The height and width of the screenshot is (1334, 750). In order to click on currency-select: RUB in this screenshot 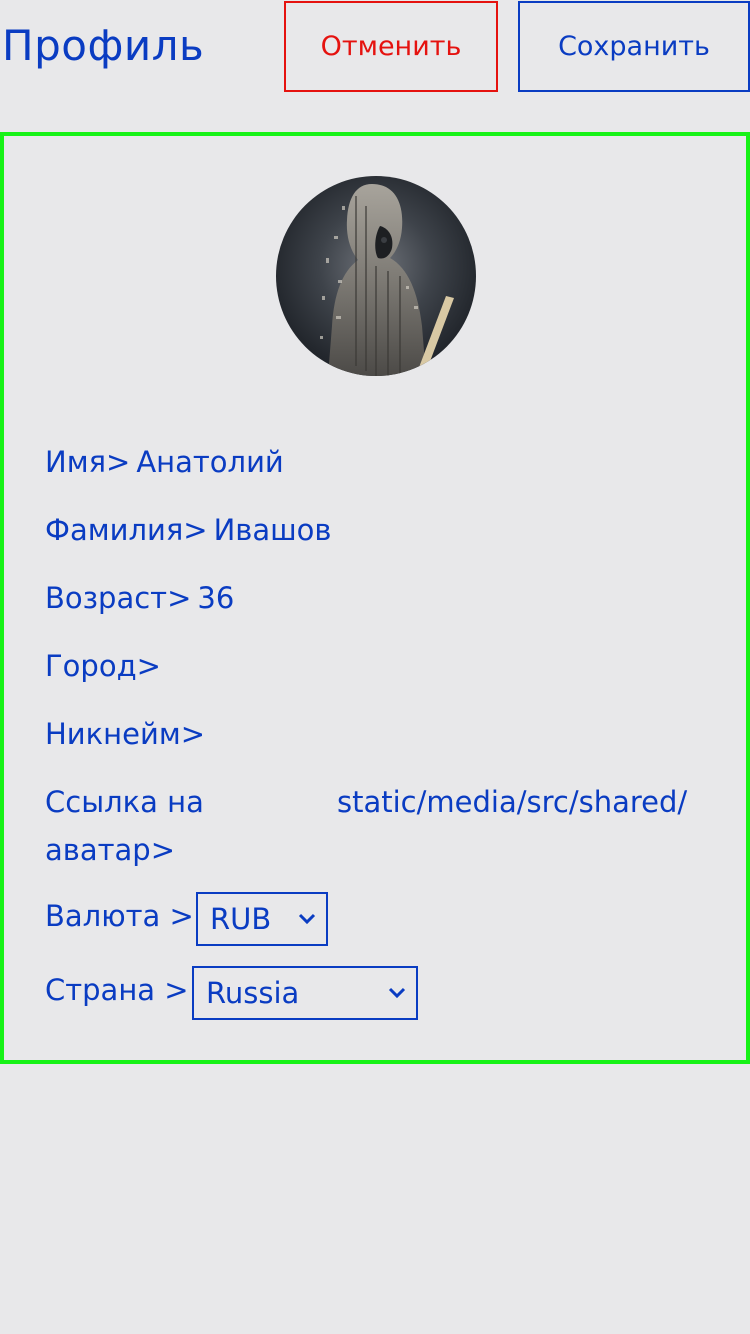, I will do `click(262, 919)`.